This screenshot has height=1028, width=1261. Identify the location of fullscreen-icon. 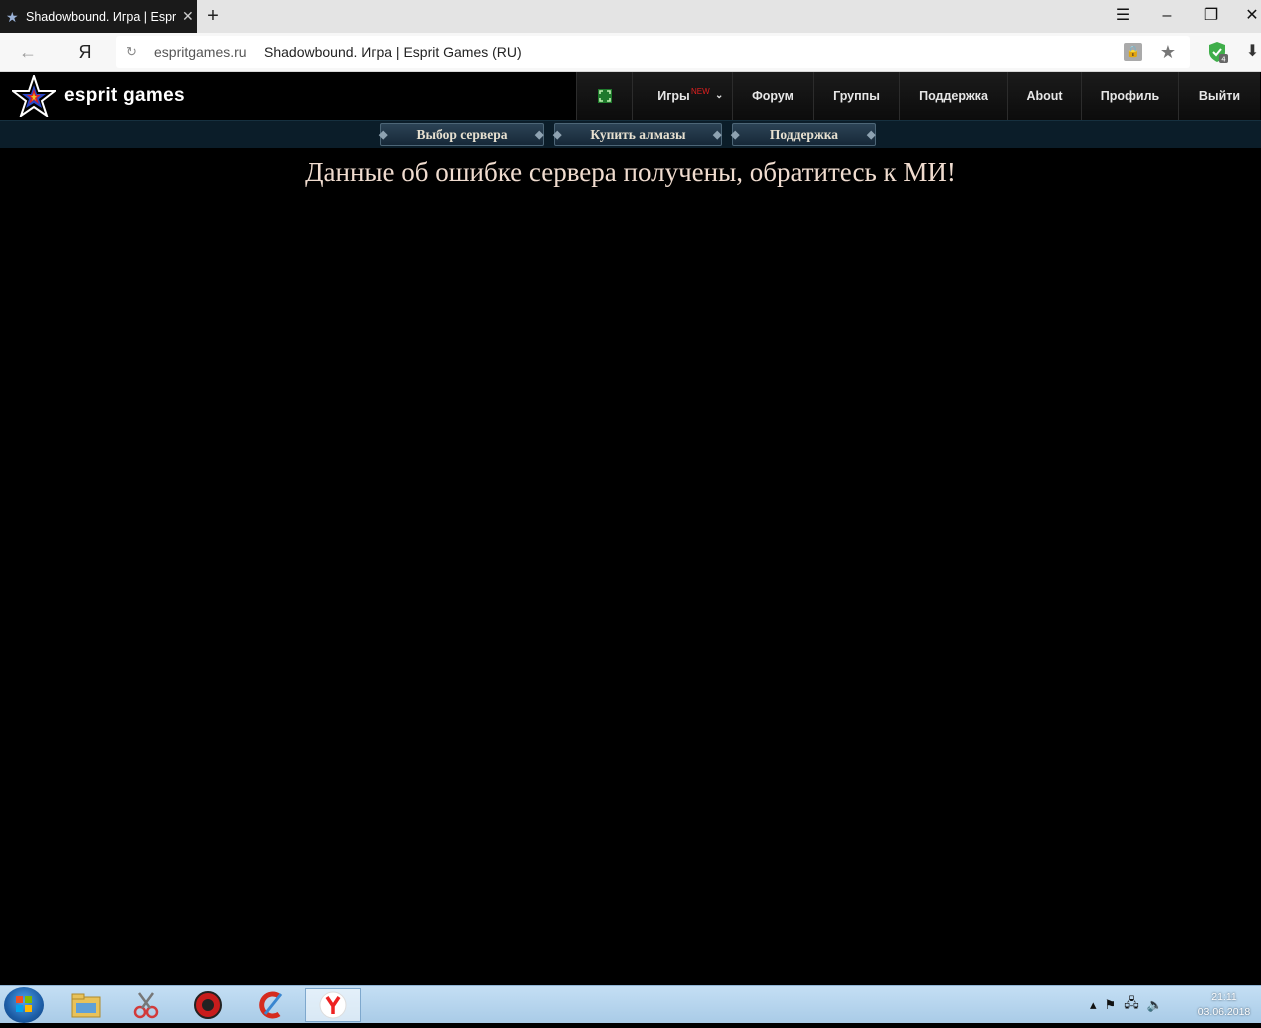
(604, 96).